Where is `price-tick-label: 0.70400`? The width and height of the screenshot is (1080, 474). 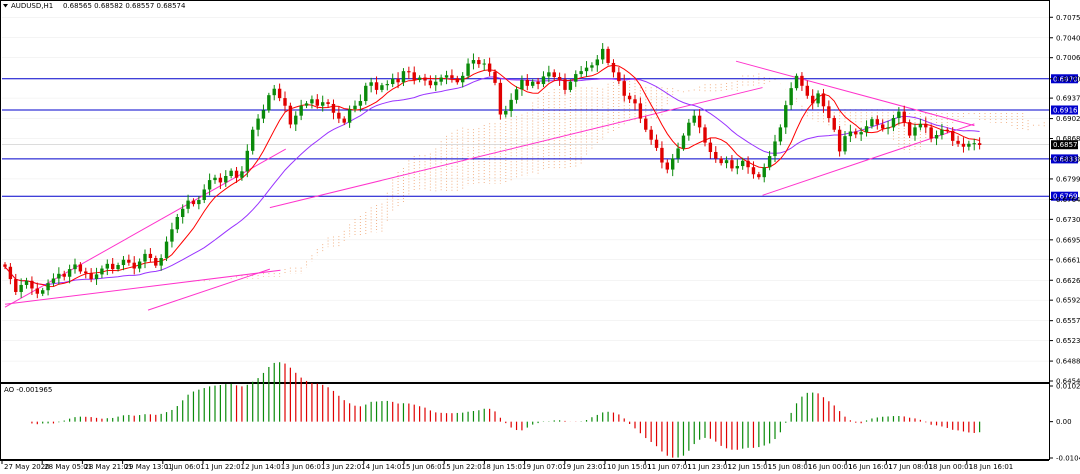
price-tick-label: 0.70400 is located at coordinates (1068, 38).